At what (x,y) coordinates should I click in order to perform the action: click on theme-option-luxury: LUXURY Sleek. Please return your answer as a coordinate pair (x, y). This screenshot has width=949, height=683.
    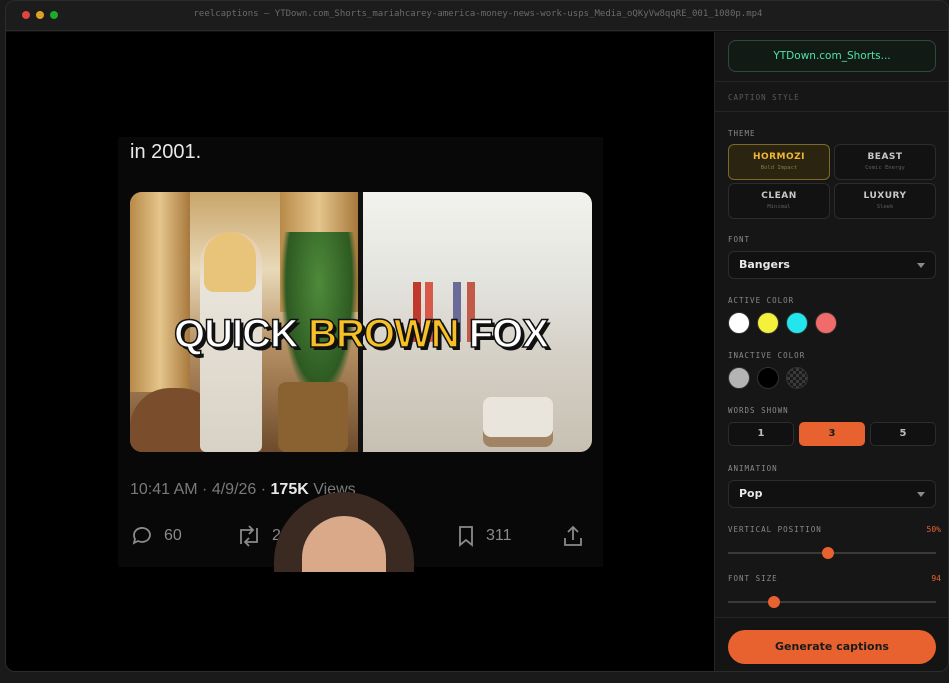
    Looking at the image, I should click on (885, 201).